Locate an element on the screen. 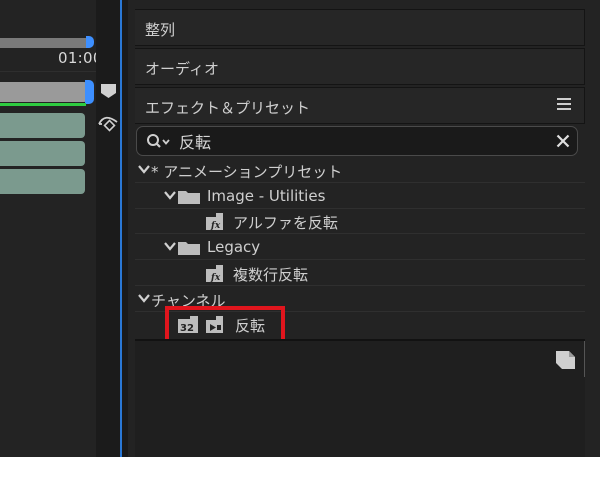 This screenshot has height=480, width=600. graph-editor-icon is located at coordinates (108, 122).